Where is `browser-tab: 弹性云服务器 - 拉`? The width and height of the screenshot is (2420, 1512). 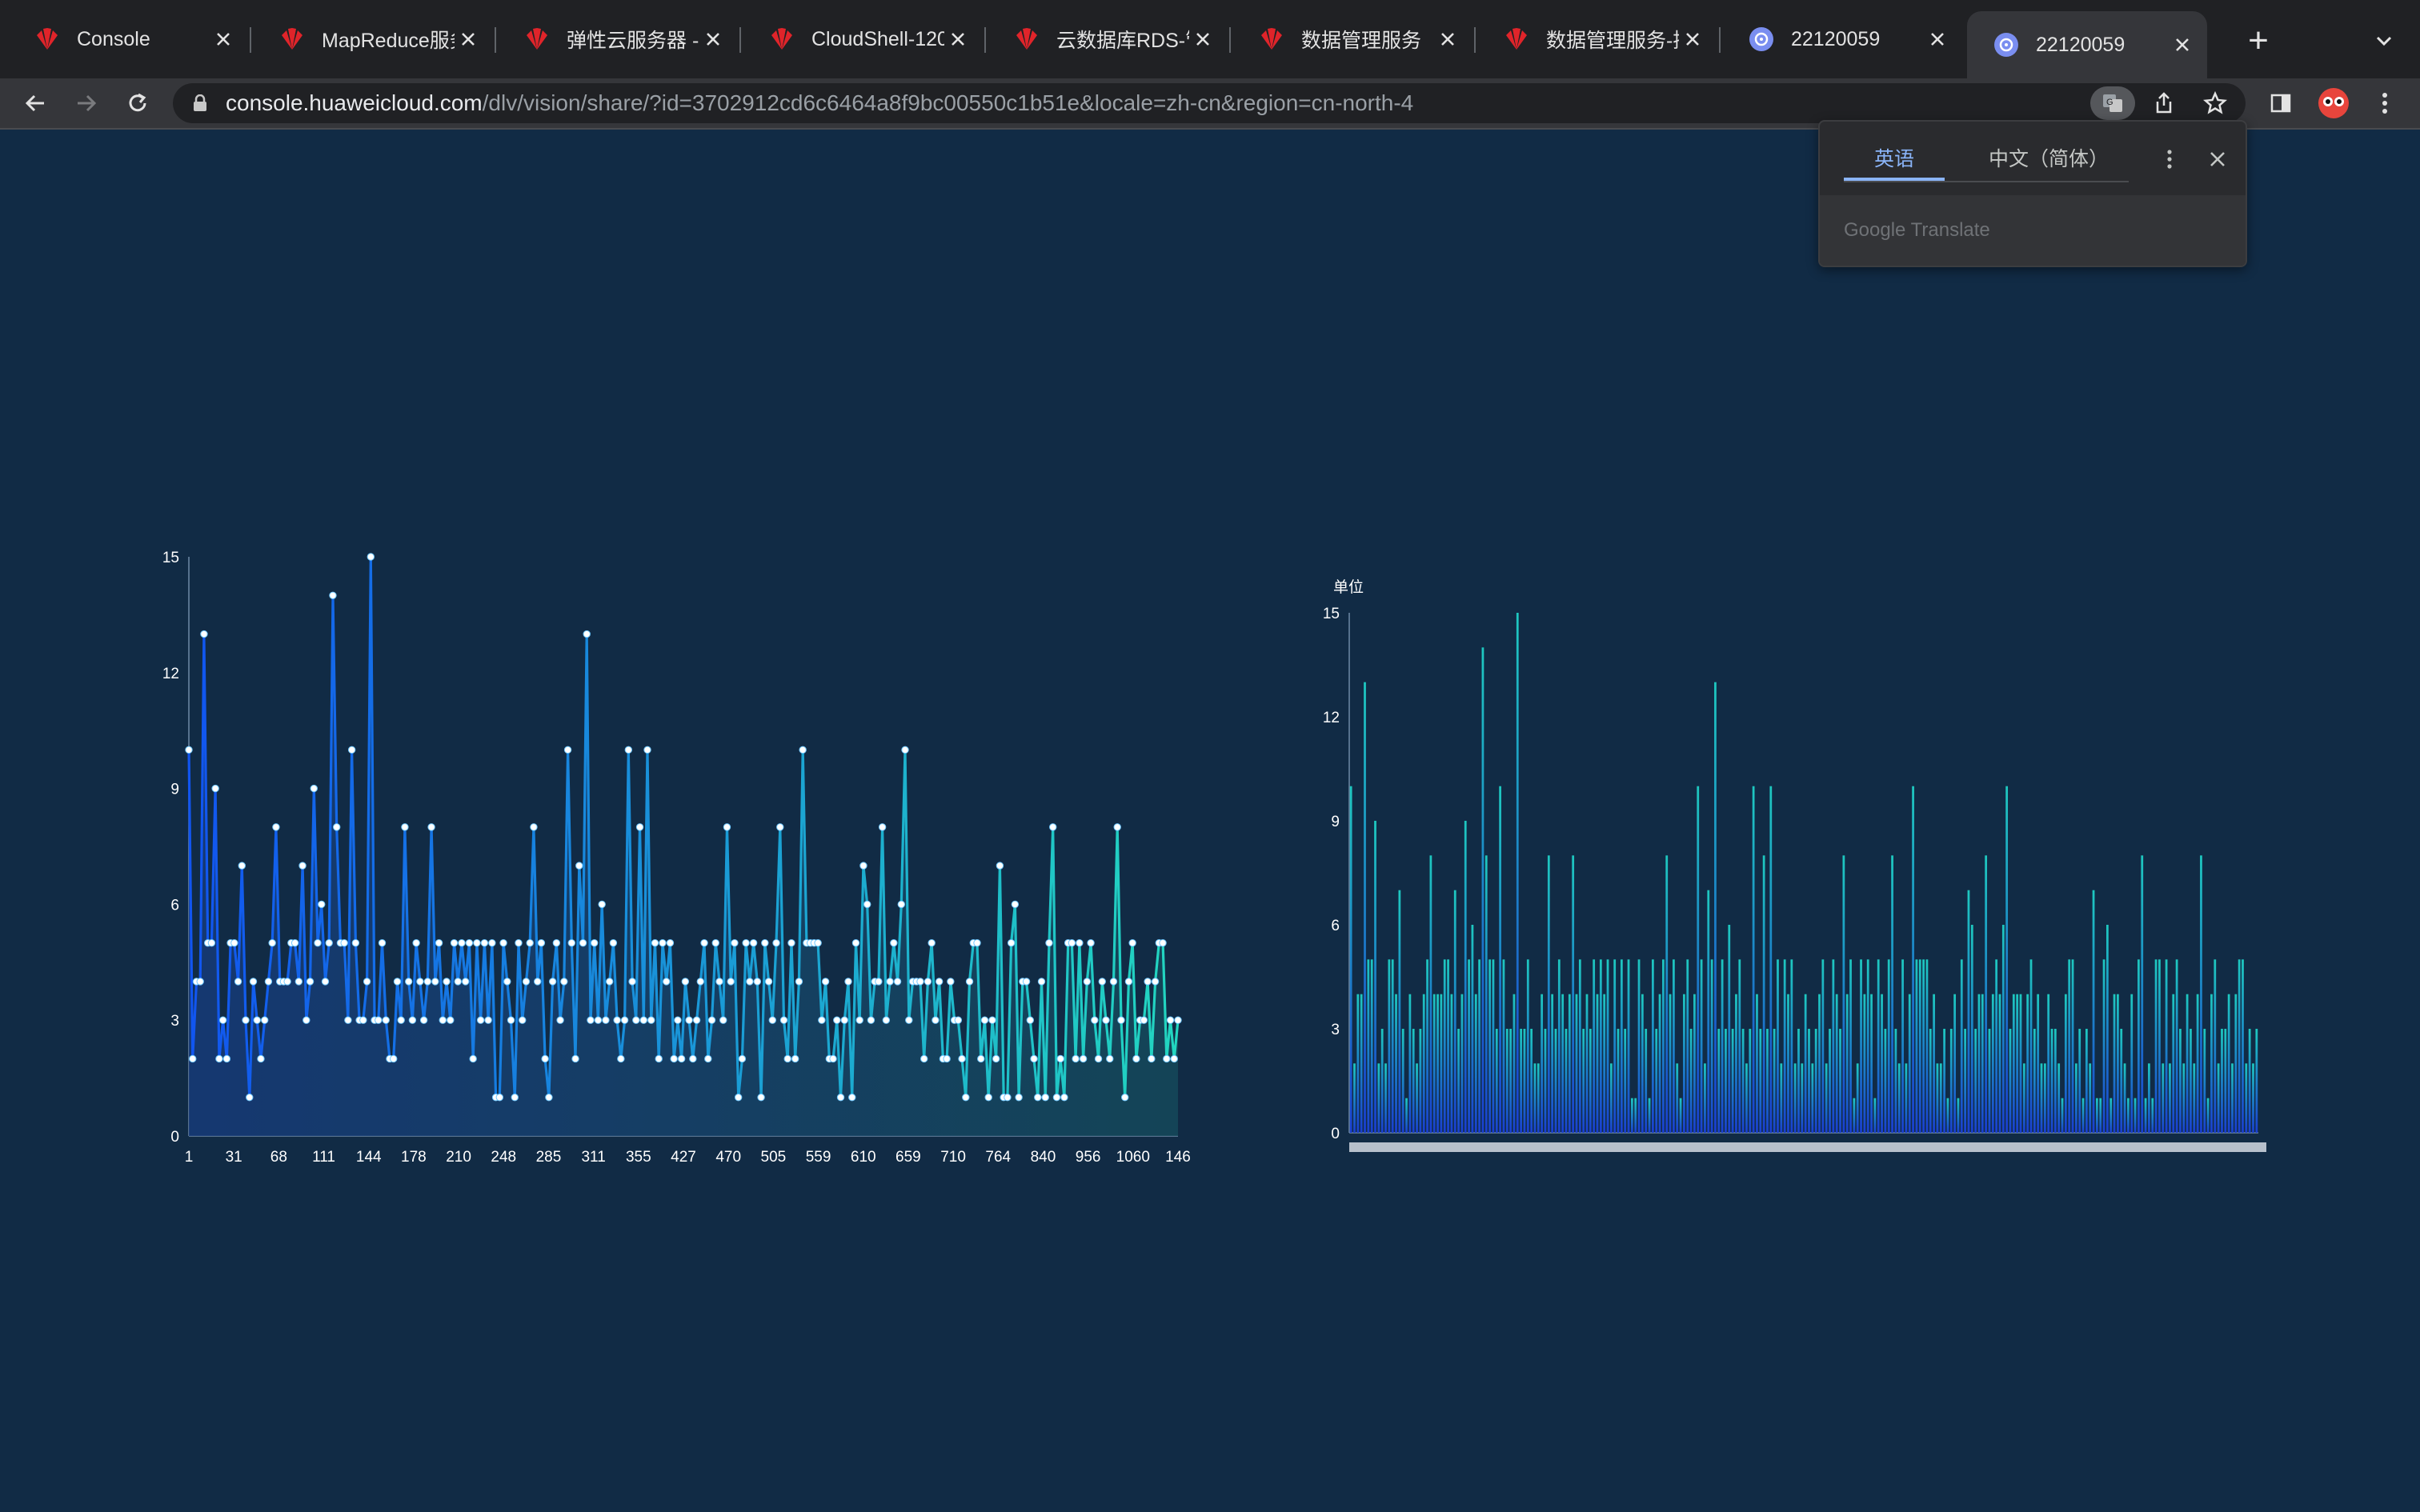
browser-tab: 弹性云服务器 - 拉 is located at coordinates (618, 39).